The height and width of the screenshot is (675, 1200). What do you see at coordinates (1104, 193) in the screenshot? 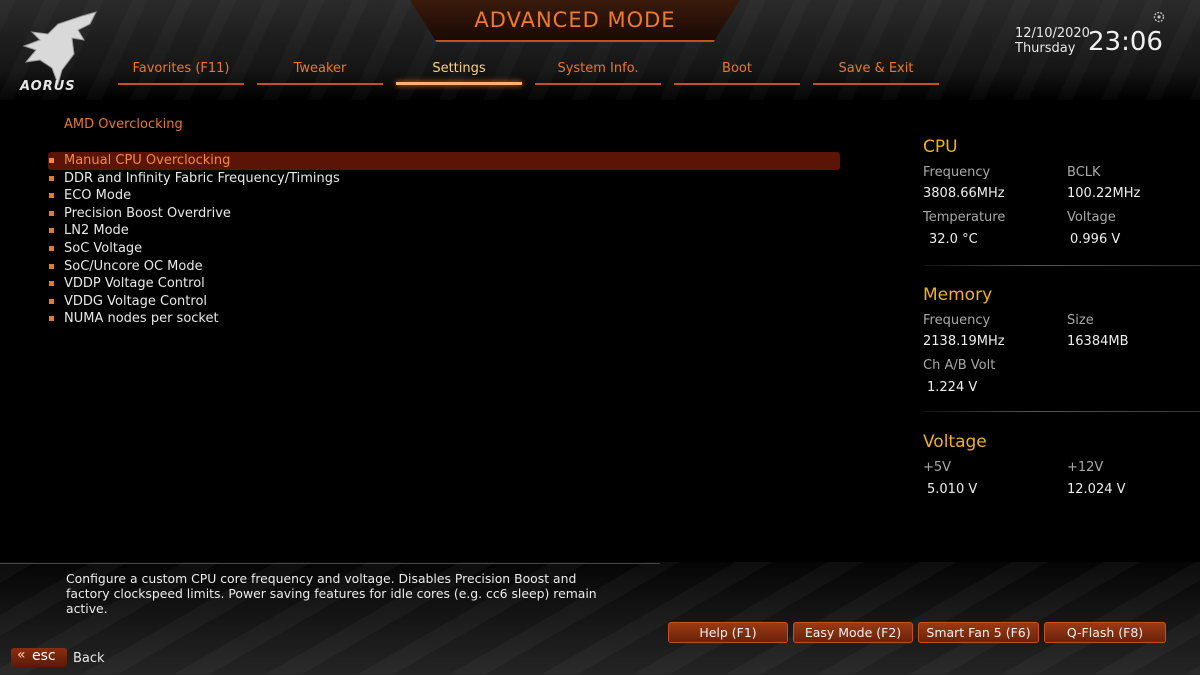
I see `cpu-bclk-value: 100.22MHz` at bounding box center [1104, 193].